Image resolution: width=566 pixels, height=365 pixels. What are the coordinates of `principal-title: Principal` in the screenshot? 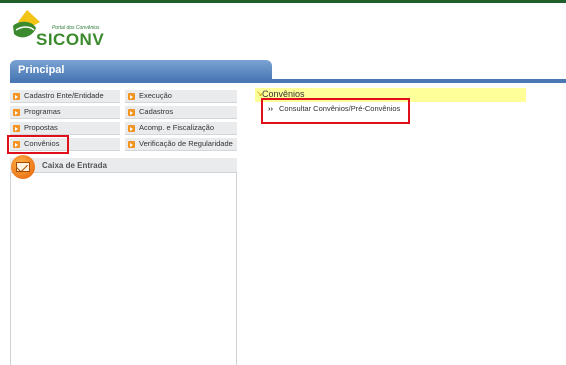 It's located at (41, 70).